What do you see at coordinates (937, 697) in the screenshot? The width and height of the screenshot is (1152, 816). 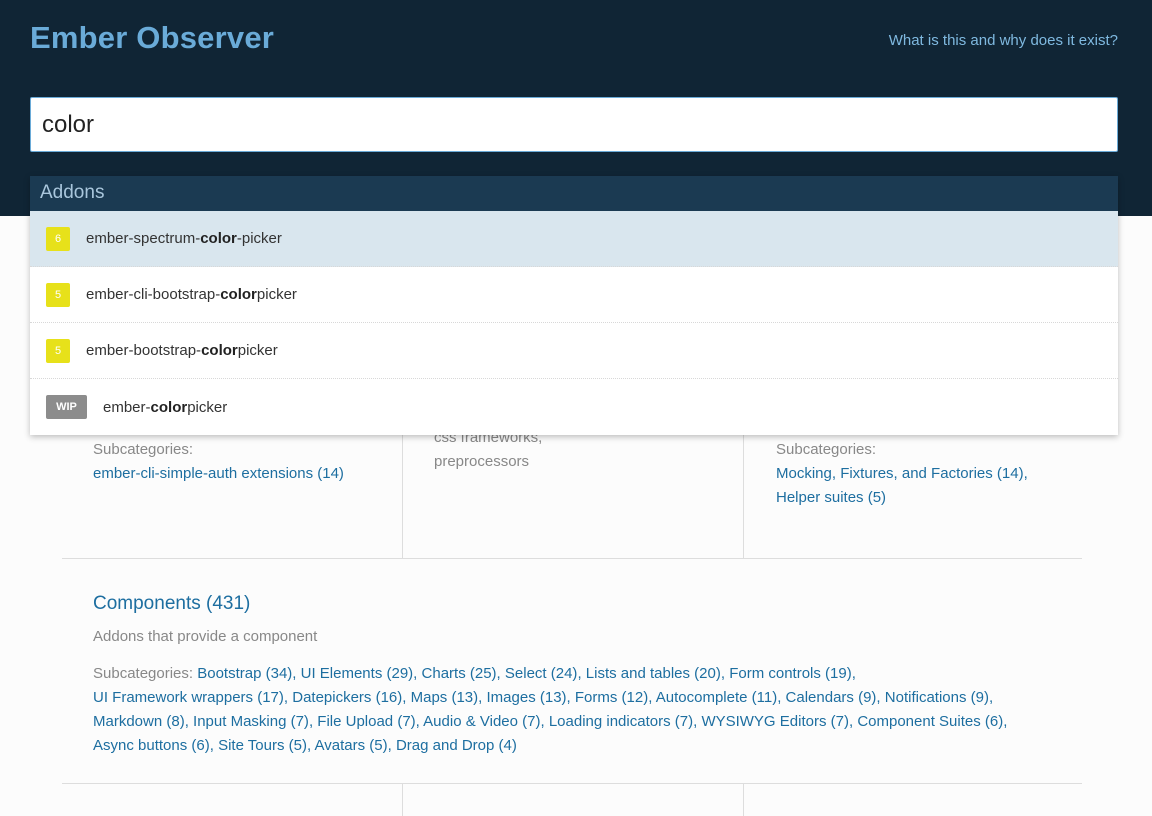 I see `subcategory-link: Notifications (9)` at bounding box center [937, 697].